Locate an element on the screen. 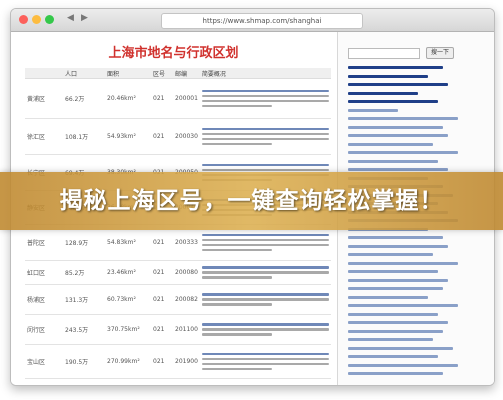 The image size is (503, 400). table-row: 宝山区 190.5万 270.99km² 021 201900 is located at coordinates (178, 361).